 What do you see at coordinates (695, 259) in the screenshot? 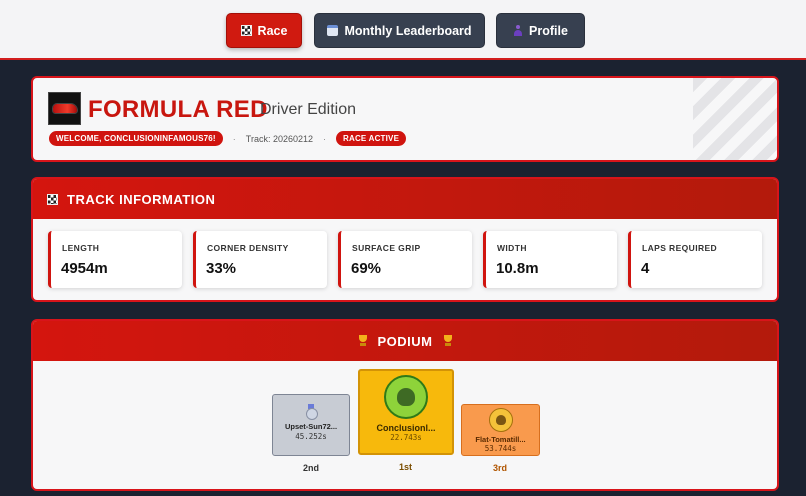
I see `stat-laps-required: LAPS REQUIRED 4` at bounding box center [695, 259].